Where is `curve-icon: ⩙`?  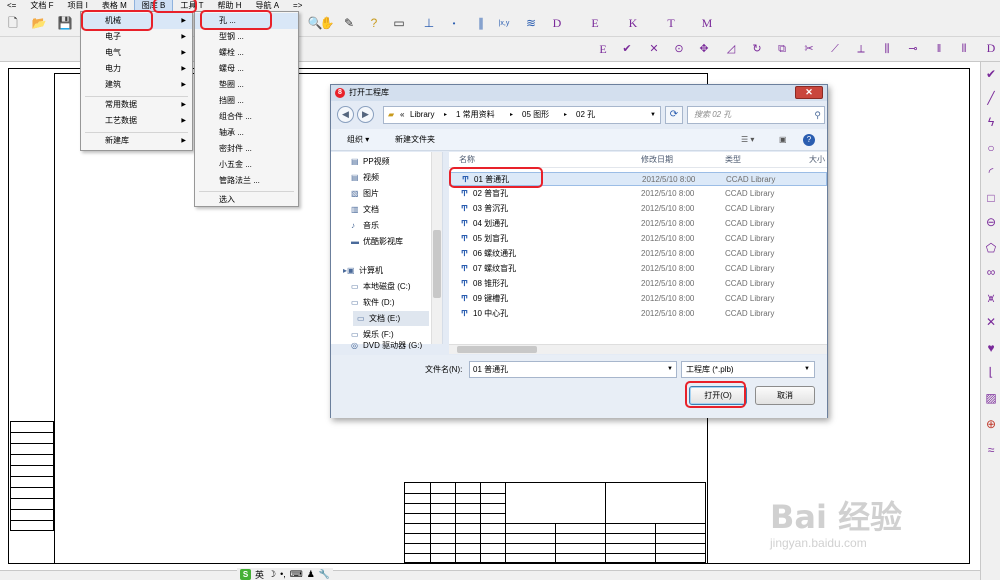
curve-icon: ⩙ is located at coordinates (991, 298).